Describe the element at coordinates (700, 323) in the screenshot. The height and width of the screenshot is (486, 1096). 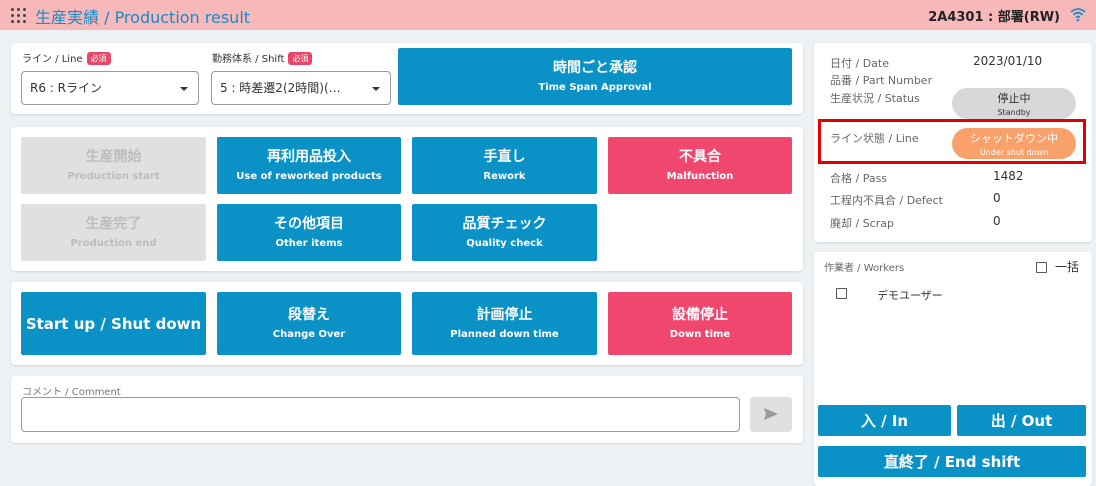
I see `down-time-button: 設備停止 Down time` at that location.